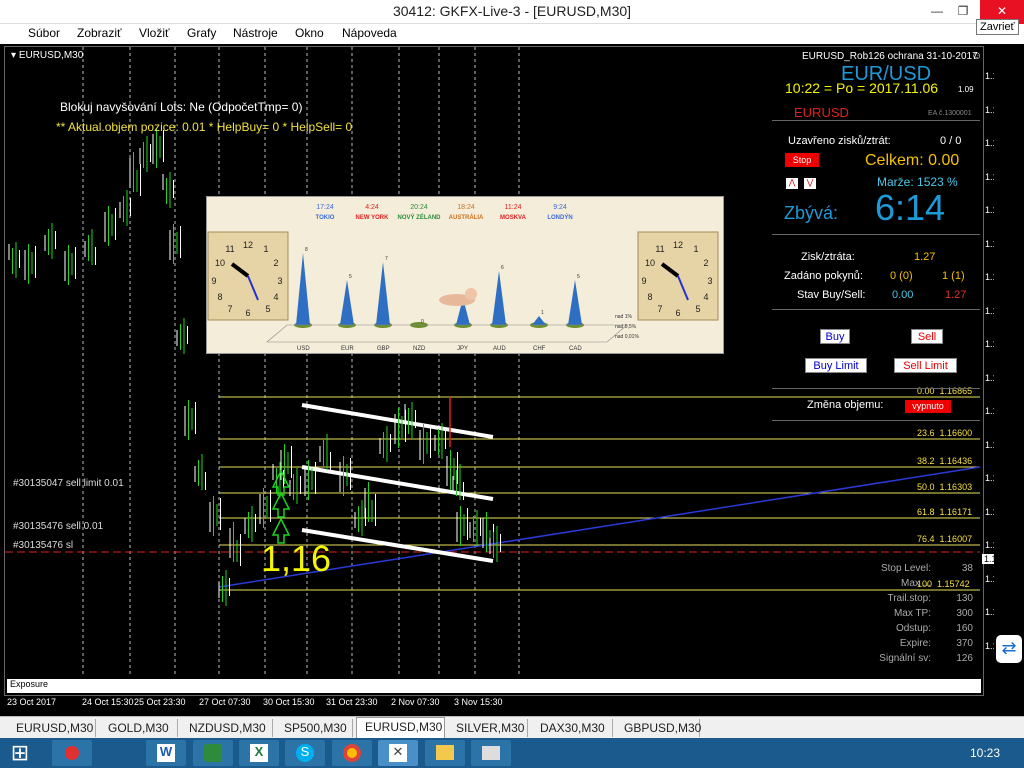 The image size is (1024, 768). Describe the element at coordinates (823, 276) in the screenshot. I see `orders-label: Zadáno pokynů:` at that location.